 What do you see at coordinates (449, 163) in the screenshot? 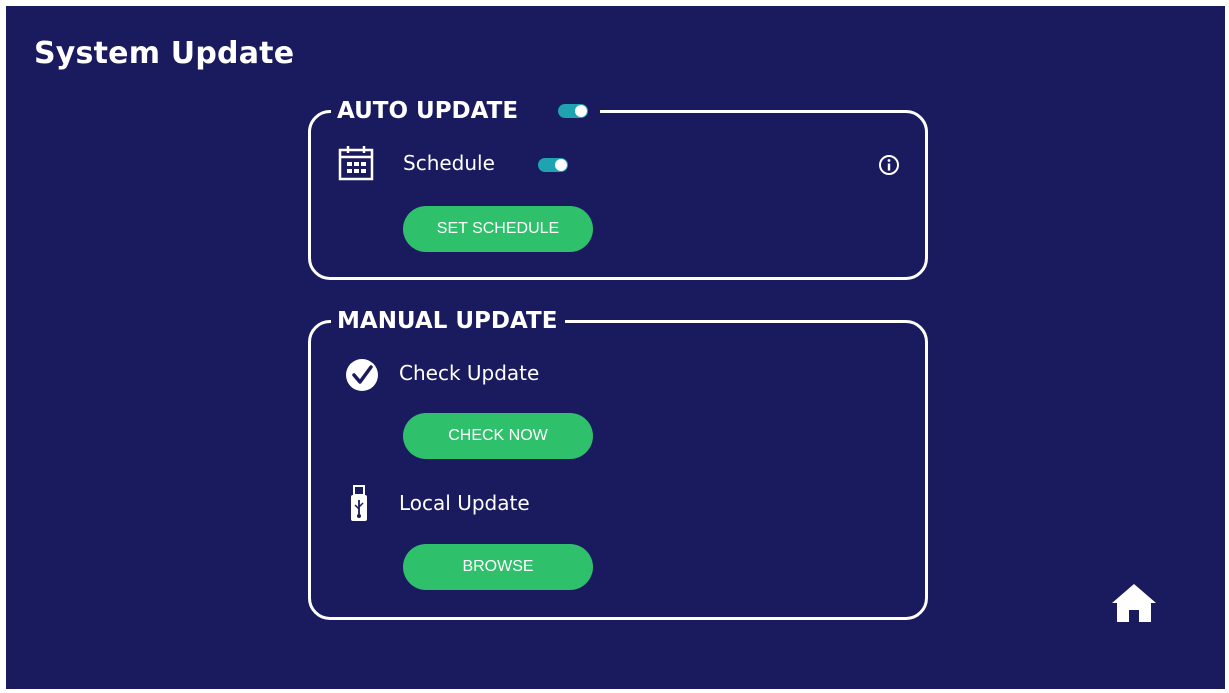
I see `schedule-label: Schedule` at bounding box center [449, 163].